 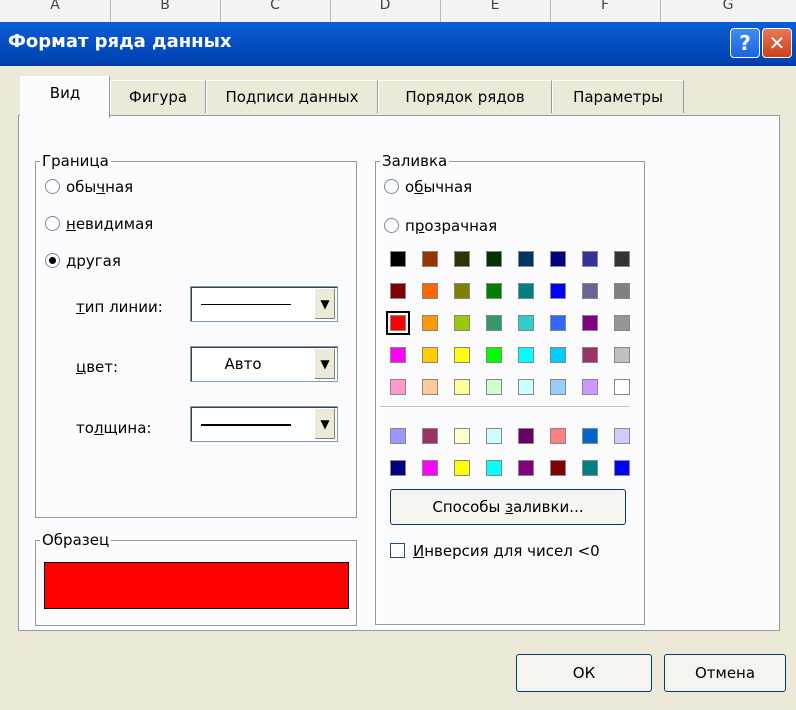 I want to click on radio-label-part: о, so click(x=410, y=187).